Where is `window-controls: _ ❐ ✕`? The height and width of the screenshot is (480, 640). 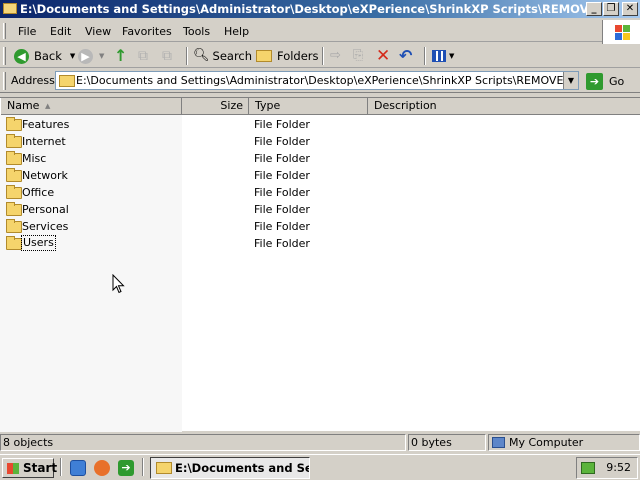
window-controls: _ ❐ ✕ is located at coordinates (611, 9).